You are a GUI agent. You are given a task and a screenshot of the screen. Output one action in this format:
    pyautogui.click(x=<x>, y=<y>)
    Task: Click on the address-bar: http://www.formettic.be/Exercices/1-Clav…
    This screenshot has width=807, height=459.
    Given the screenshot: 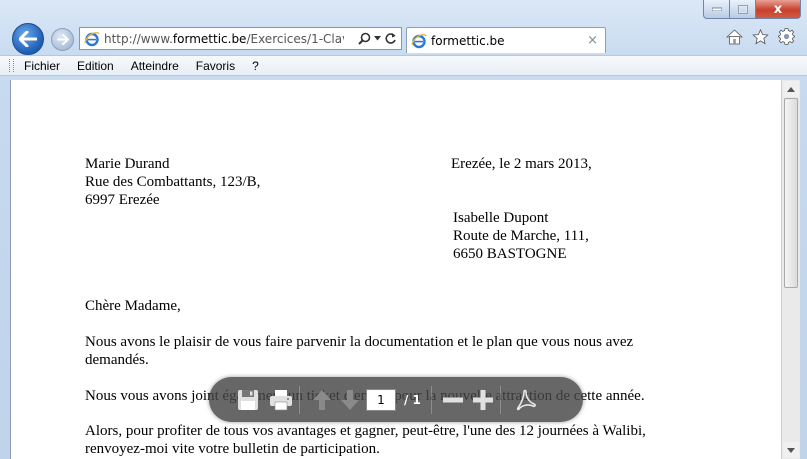 What is the action you would take?
    pyautogui.click(x=240, y=38)
    